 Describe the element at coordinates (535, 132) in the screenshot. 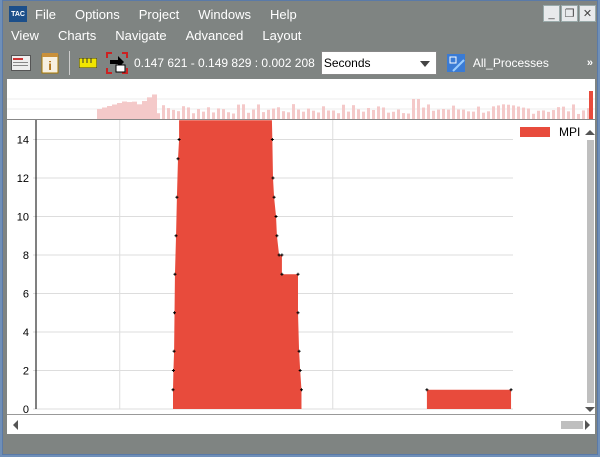

I see `legend-swatch` at that location.